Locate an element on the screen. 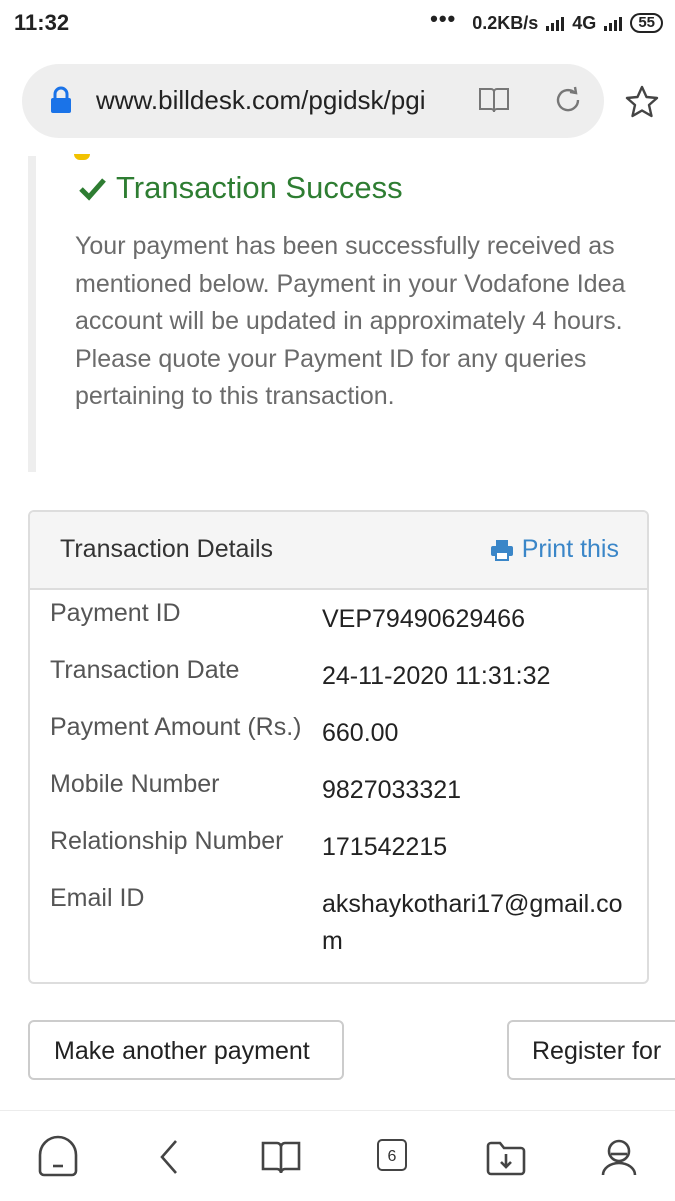 Image resolution: width=675 pixels, height=1201 pixels. network-speed: 0.2KB/s is located at coordinates (505, 22).